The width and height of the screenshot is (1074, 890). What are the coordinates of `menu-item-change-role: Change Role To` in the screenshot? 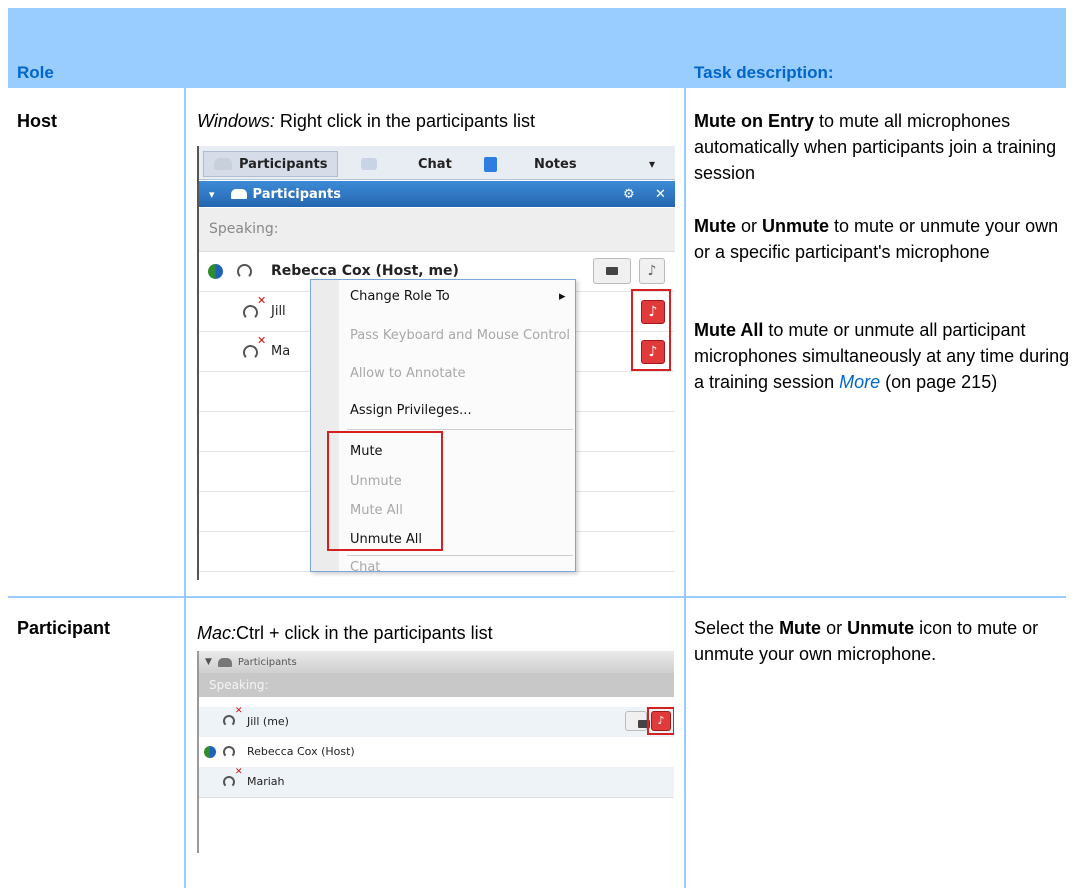 It's located at (400, 296).